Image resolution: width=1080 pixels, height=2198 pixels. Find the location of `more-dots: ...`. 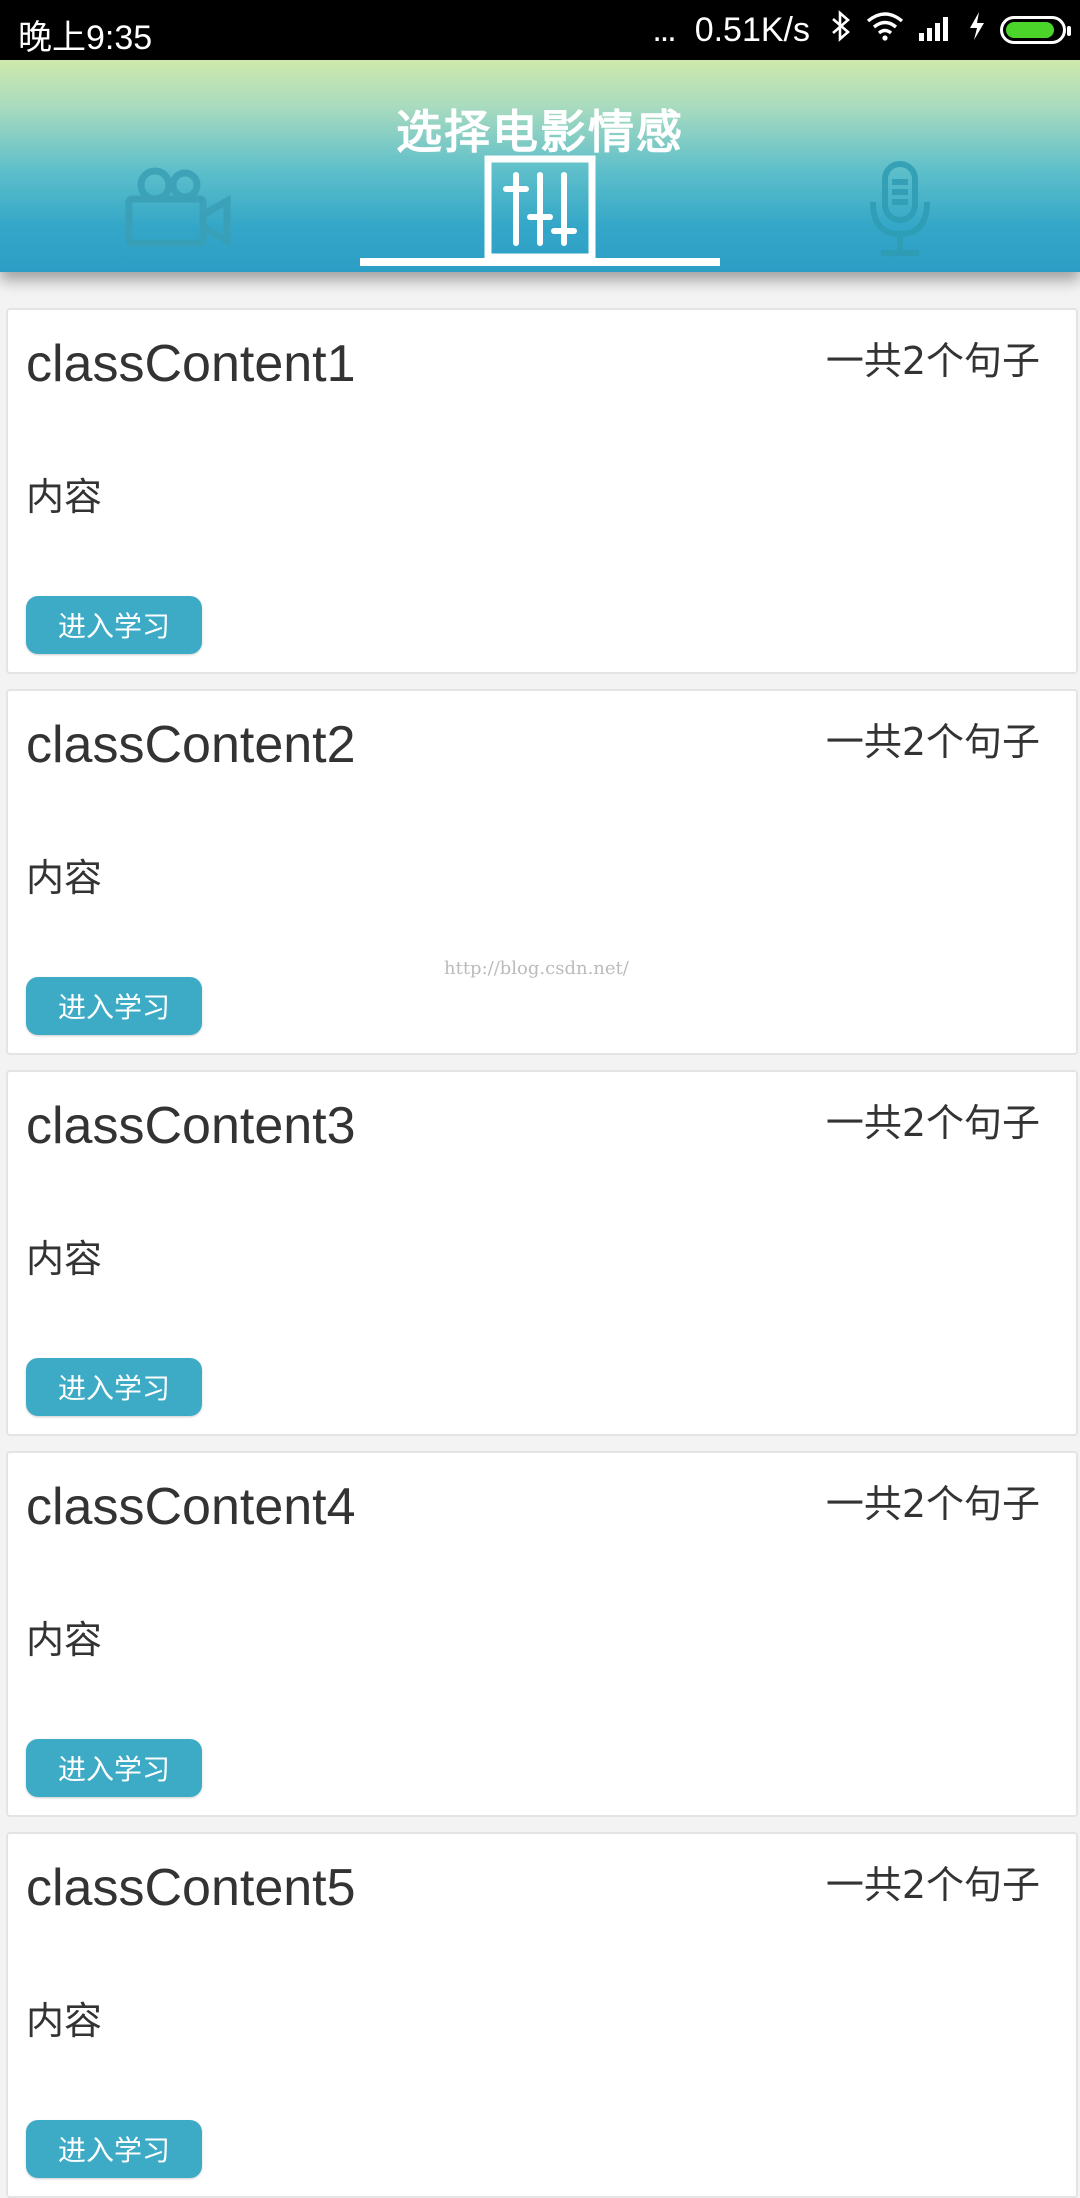

more-dots: ... is located at coordinates (664, 29).